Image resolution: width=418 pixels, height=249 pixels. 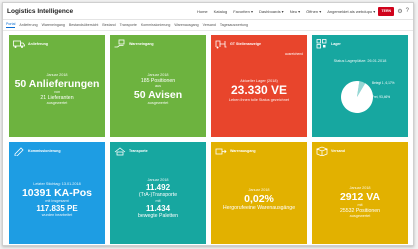 I want to click on pie-chart, so click(x=357, y=97).